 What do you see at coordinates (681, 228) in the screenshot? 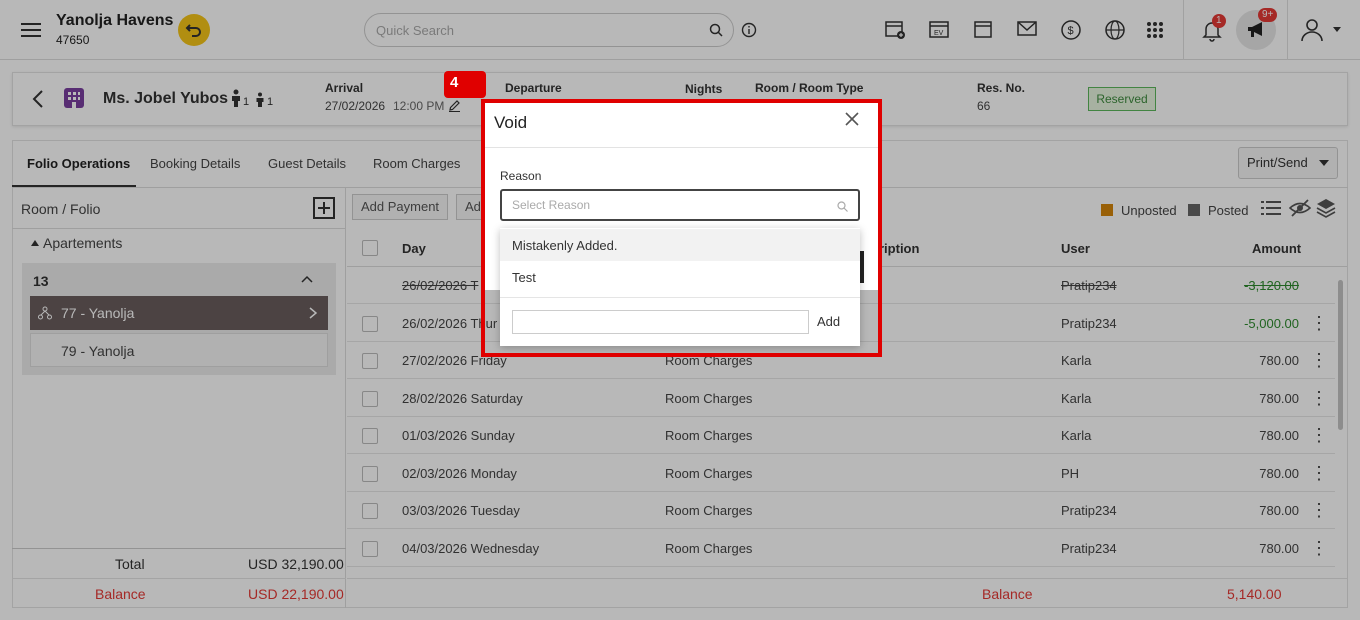
I see `highlight-frame` at bounding box center [681, 228].